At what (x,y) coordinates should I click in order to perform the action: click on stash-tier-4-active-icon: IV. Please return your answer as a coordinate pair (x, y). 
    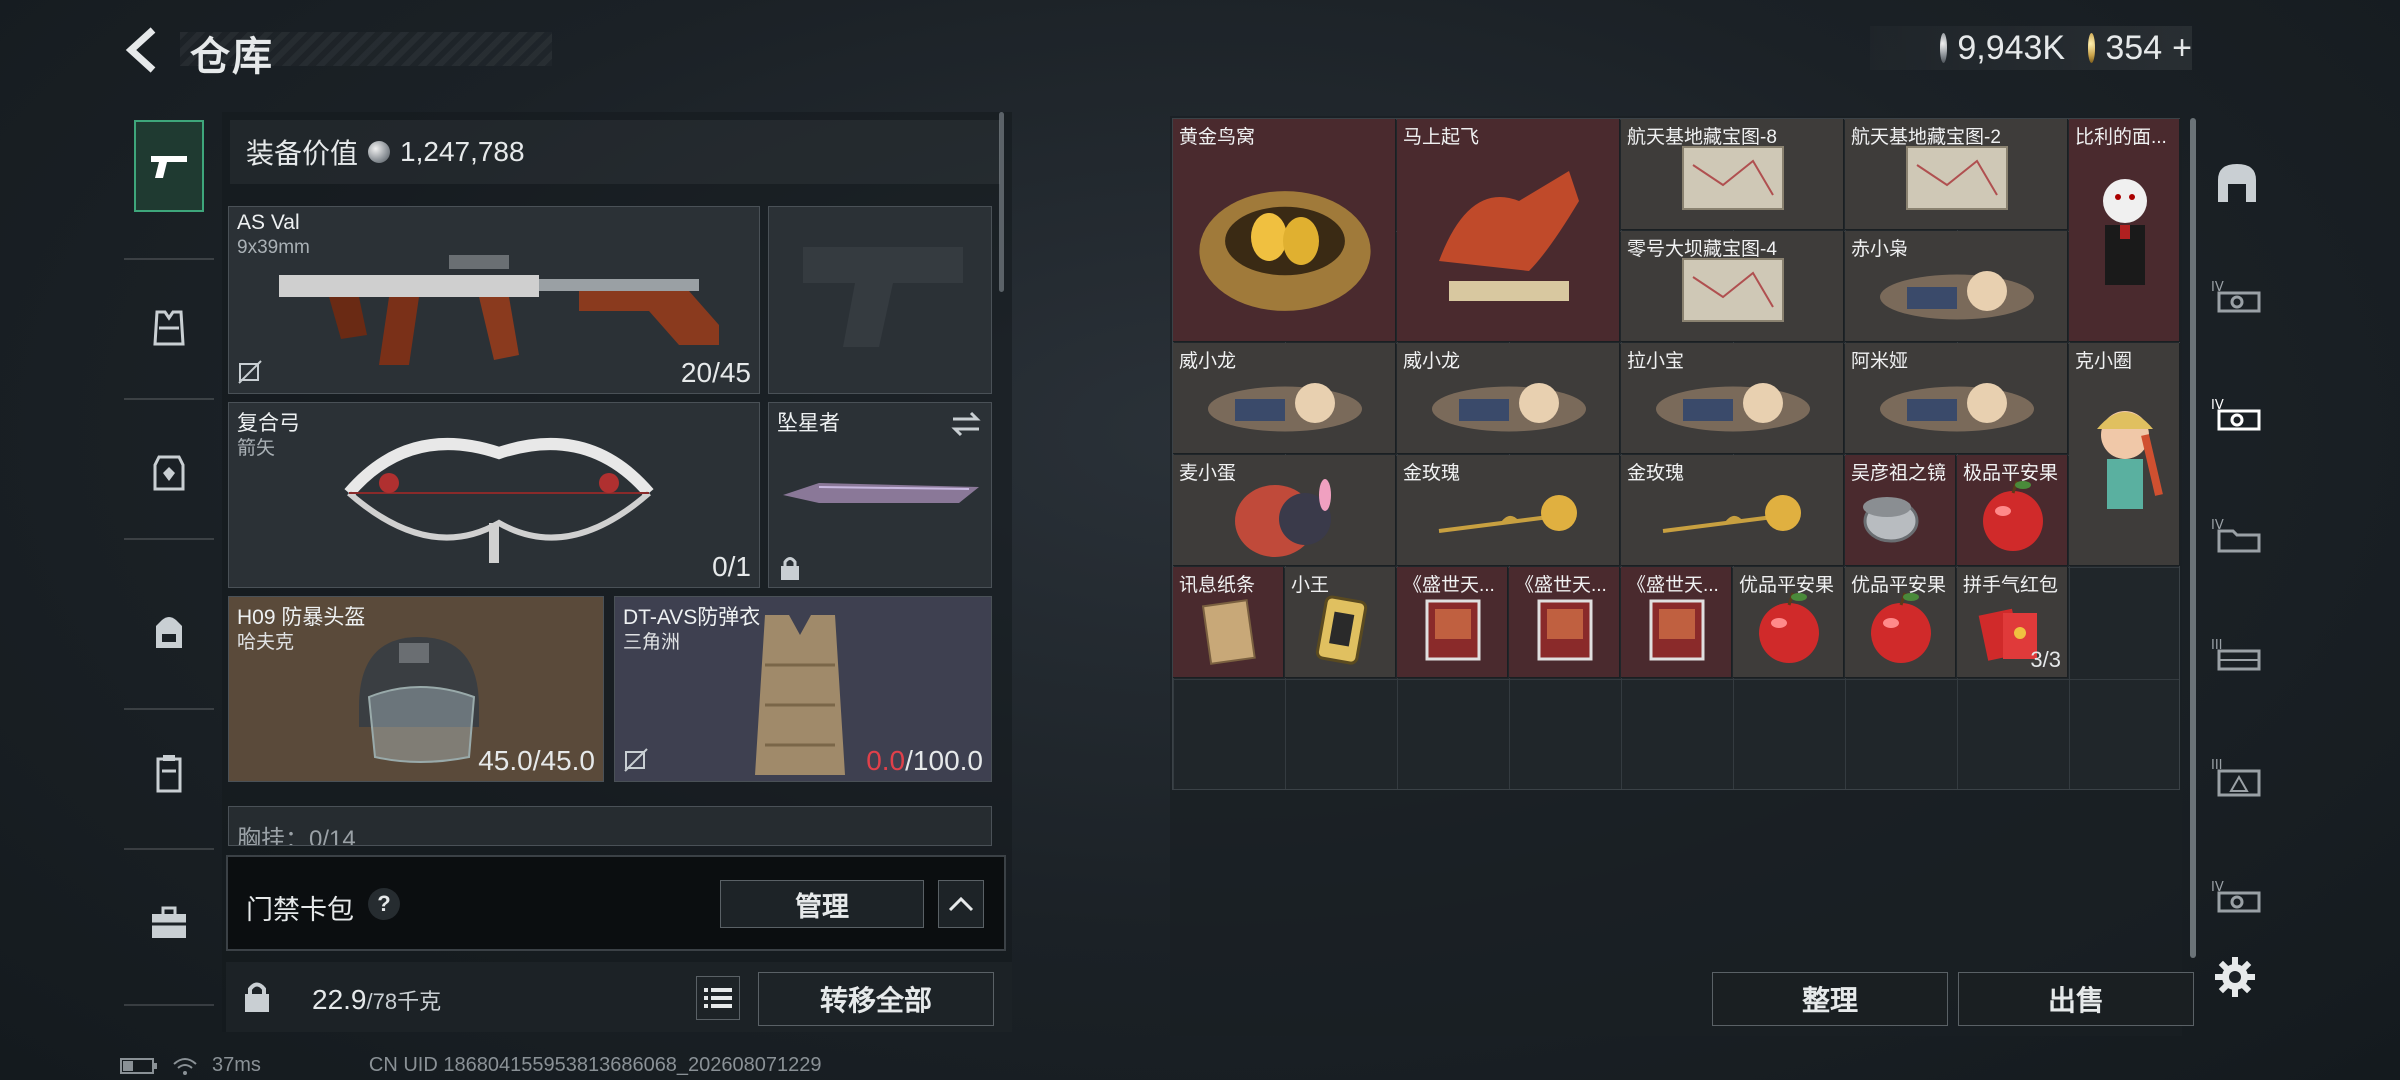
    Looking at the image, I should click on (2236, 414).